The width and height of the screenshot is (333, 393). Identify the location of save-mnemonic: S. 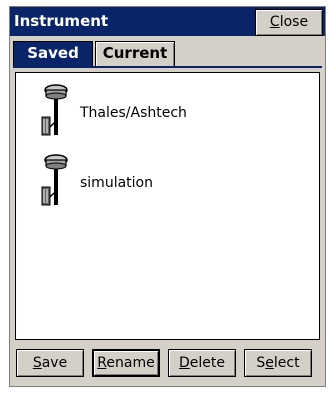
(37, 363).